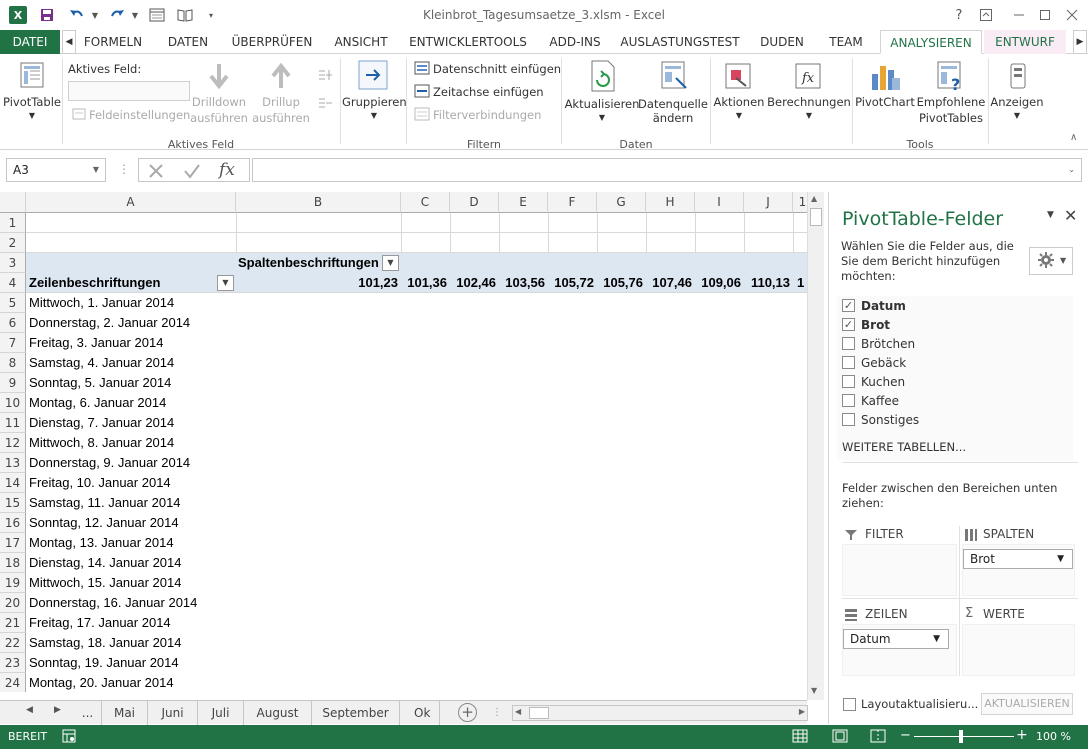 Image resolution: width=1088 pixels, height=749 pixels. Describe the element at coordinates (13, 583) in the screenshot. I see `row-header: 19` at that location.